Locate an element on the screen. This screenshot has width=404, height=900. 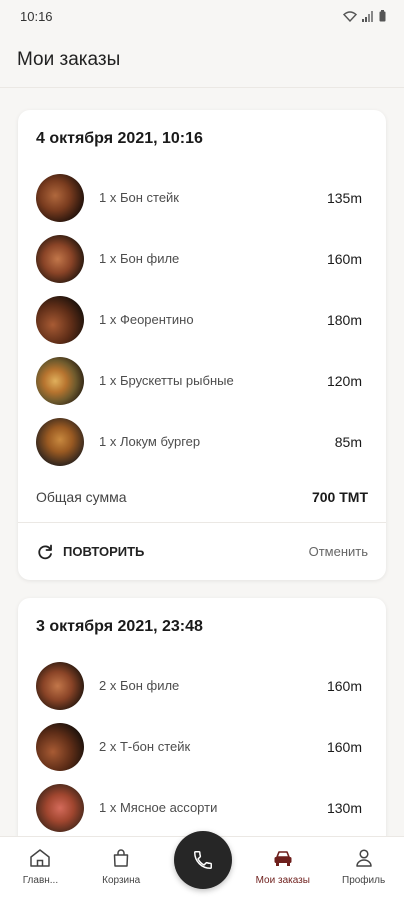
status-icons is located at coordinates (364, 16).